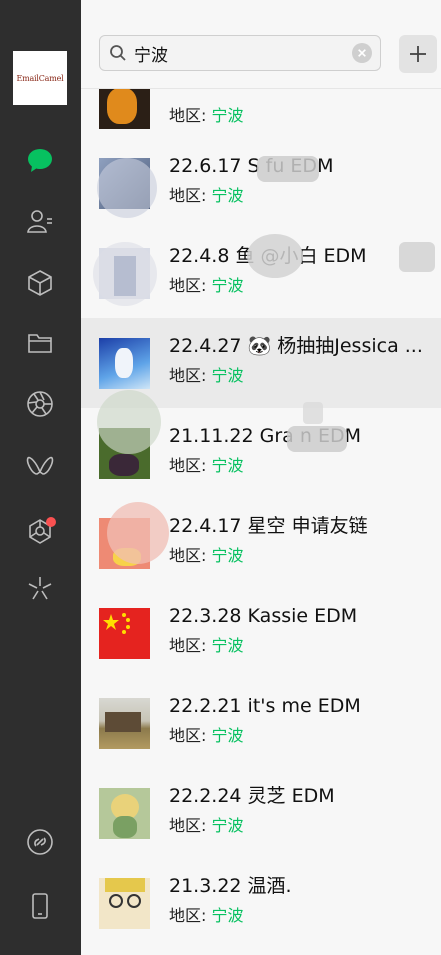 The image size is (441, 955). I want to click on result-row: 22.2.24 灵芝 EDM 地区: 宁波, so click(261, 813).